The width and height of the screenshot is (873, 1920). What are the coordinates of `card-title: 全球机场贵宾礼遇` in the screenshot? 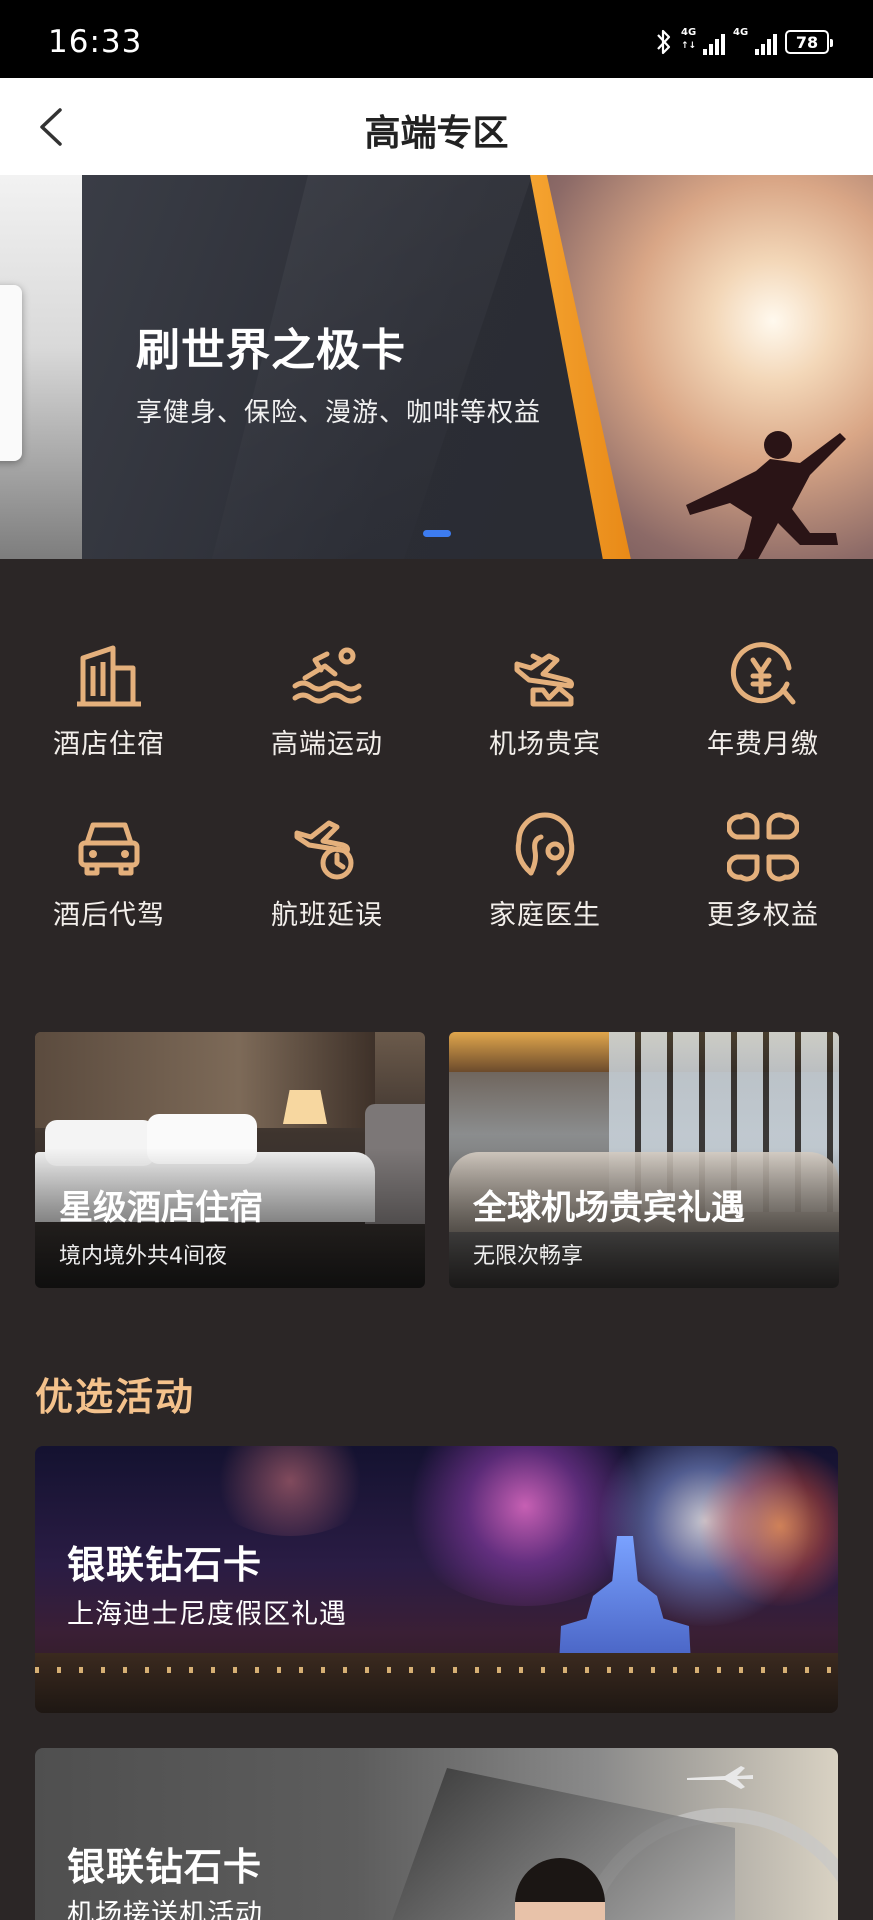 It's located at (609, 1208).